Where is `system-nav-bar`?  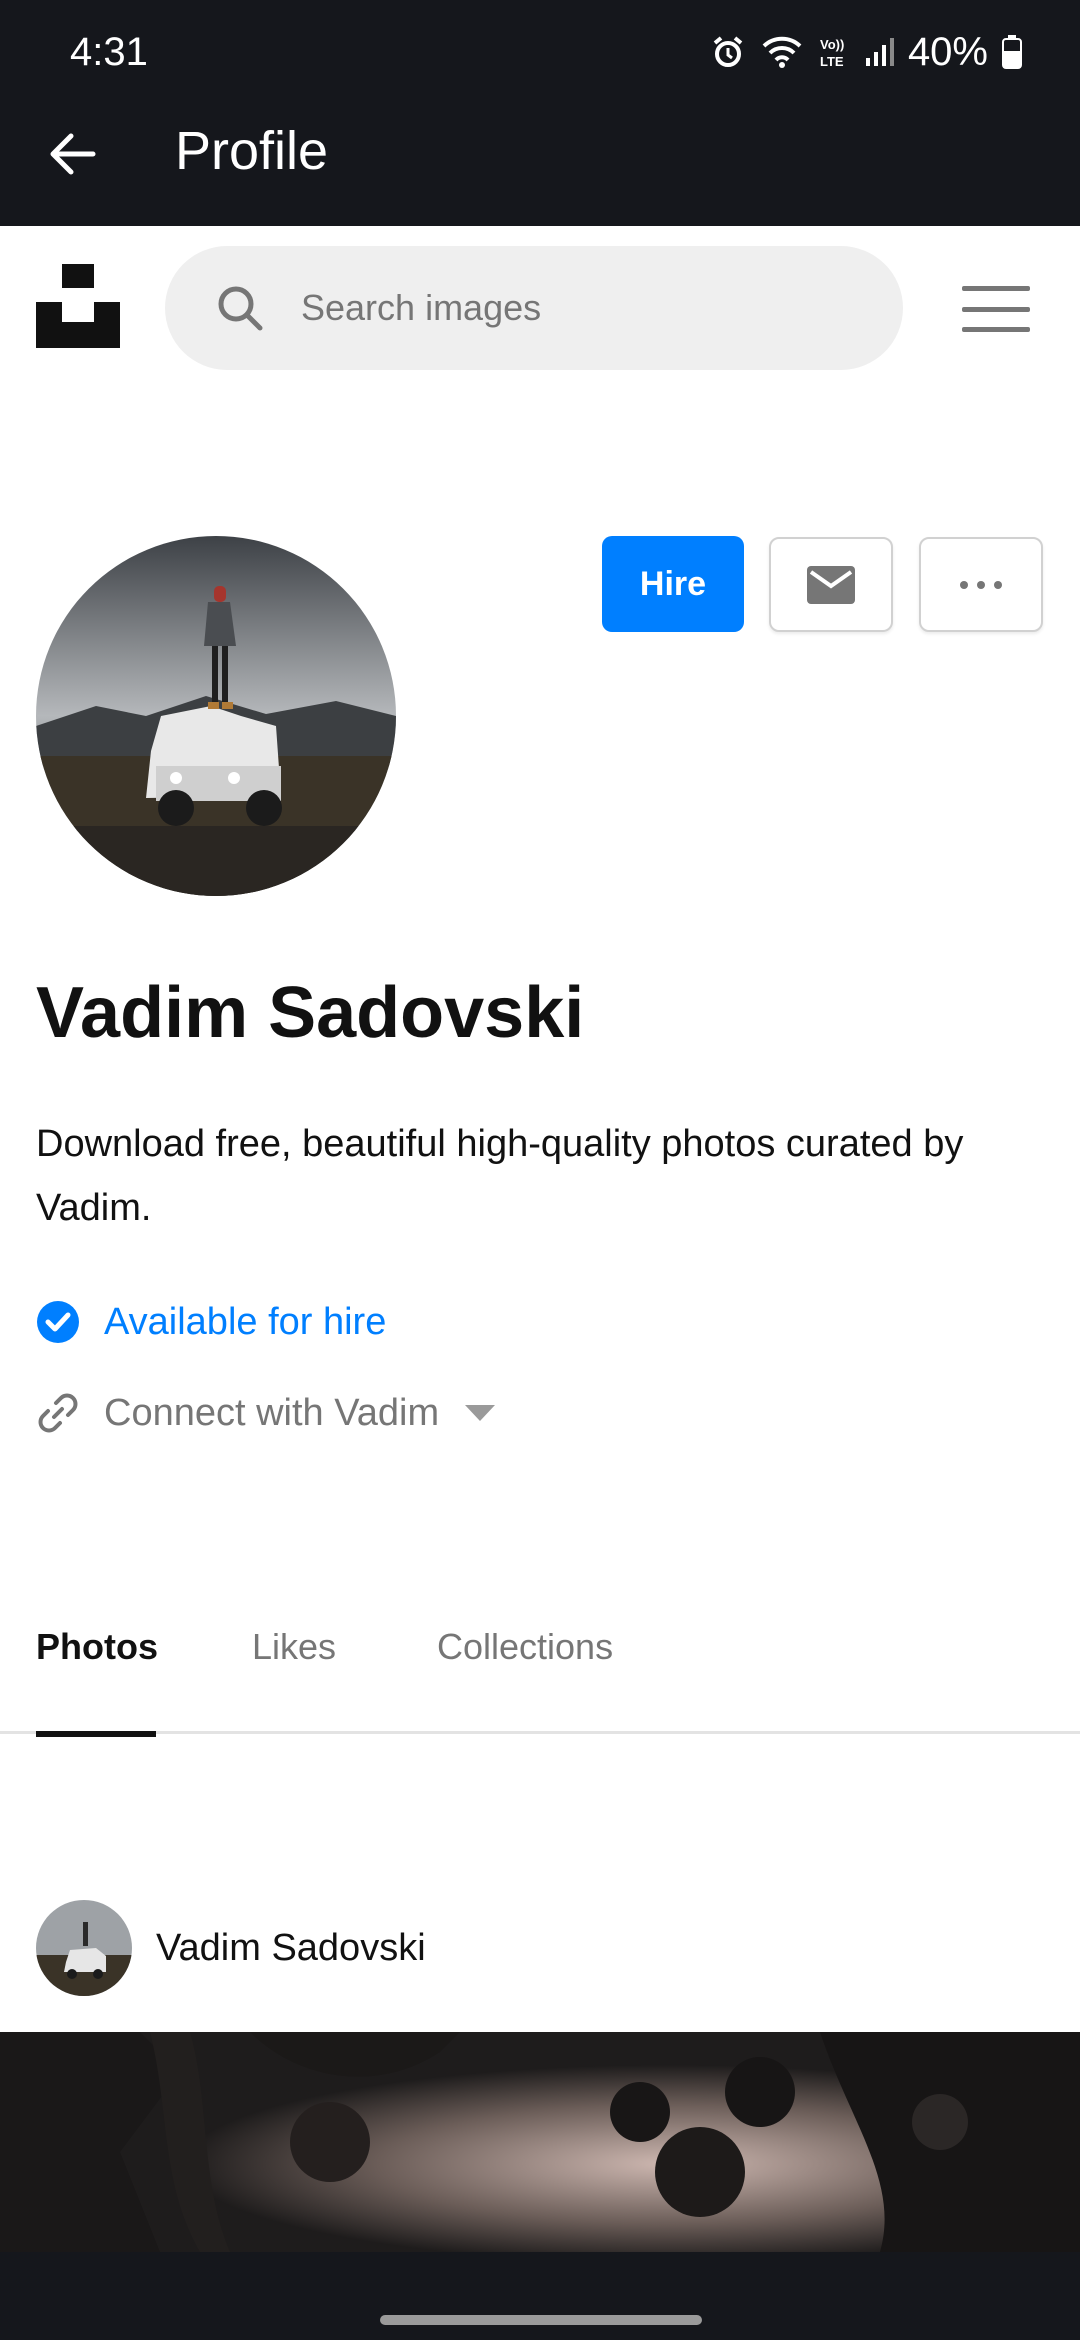
system-nav-bar is located at coordinates (540, 2296).